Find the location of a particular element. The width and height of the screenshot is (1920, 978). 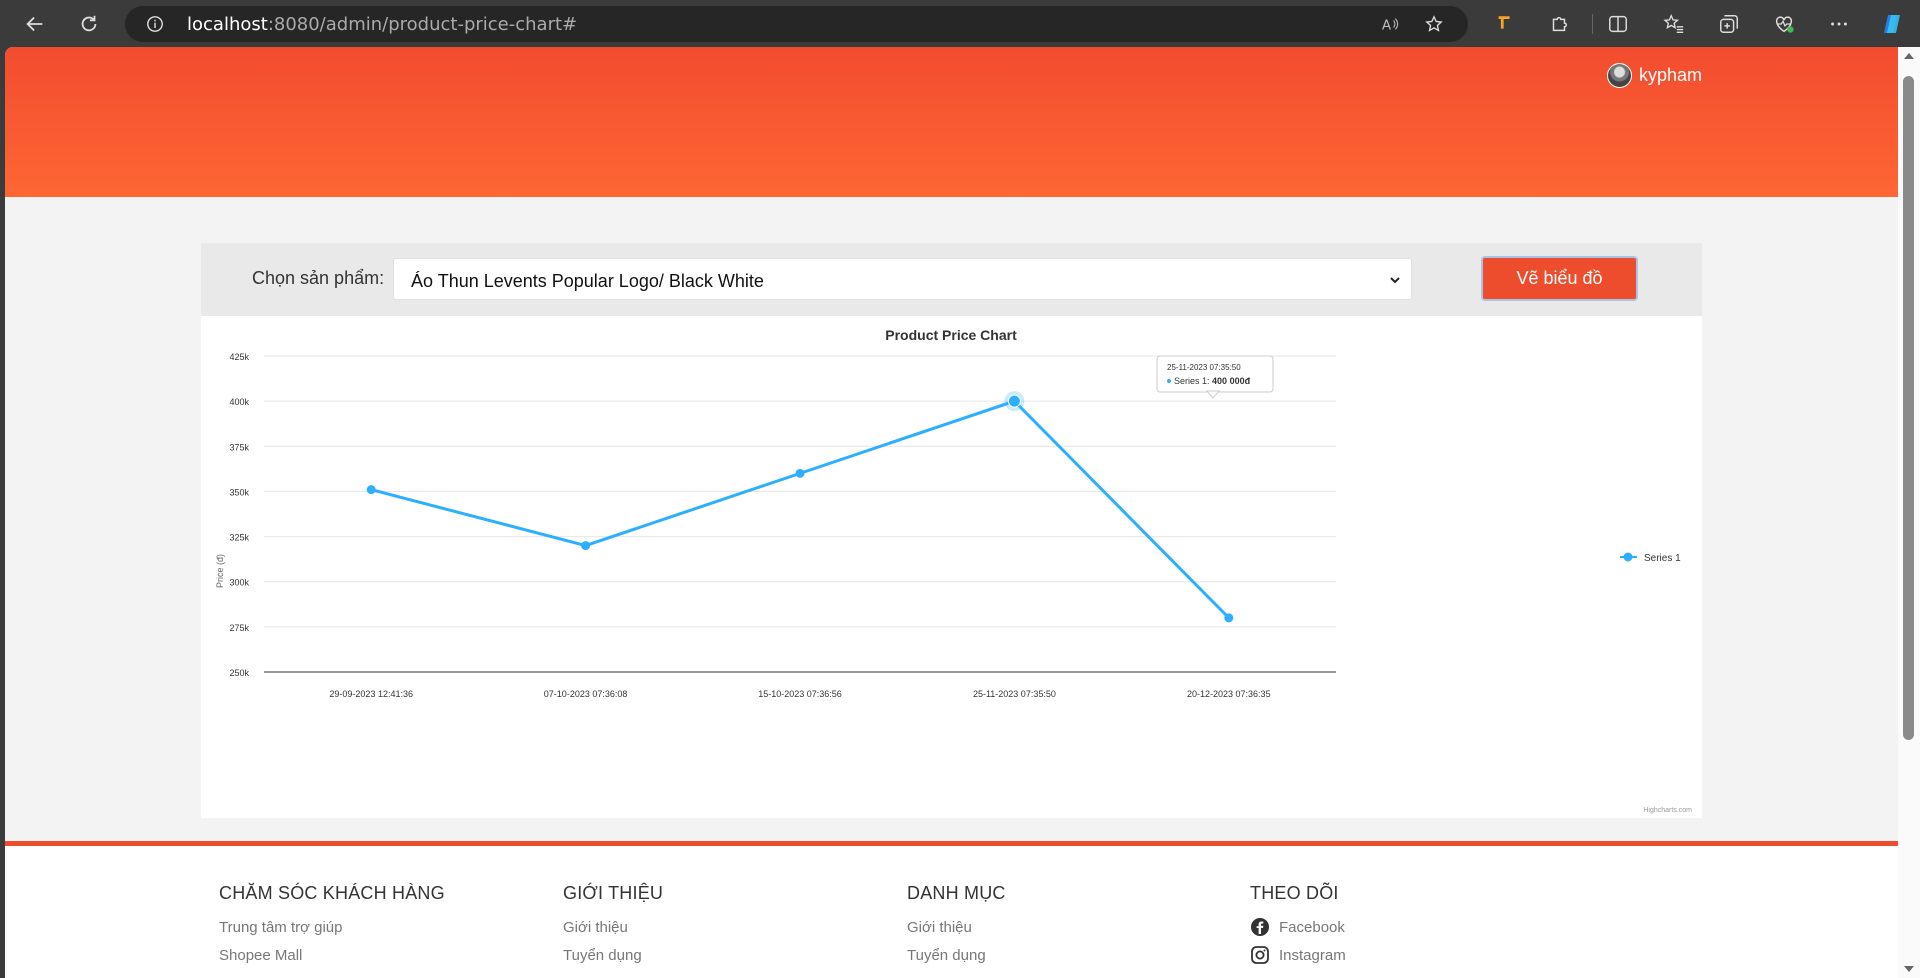

page-scrollbar is located at coordinates (1909, 512).